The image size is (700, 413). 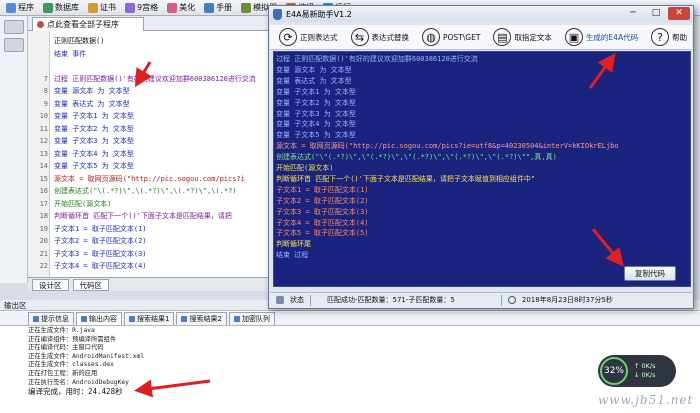 What do you see at coordinates (391, 300) in the screenshot?
I see `status-message: 匹配成功-匹配数量：571-子匹配数量：5` at bounding box center [391, 300].